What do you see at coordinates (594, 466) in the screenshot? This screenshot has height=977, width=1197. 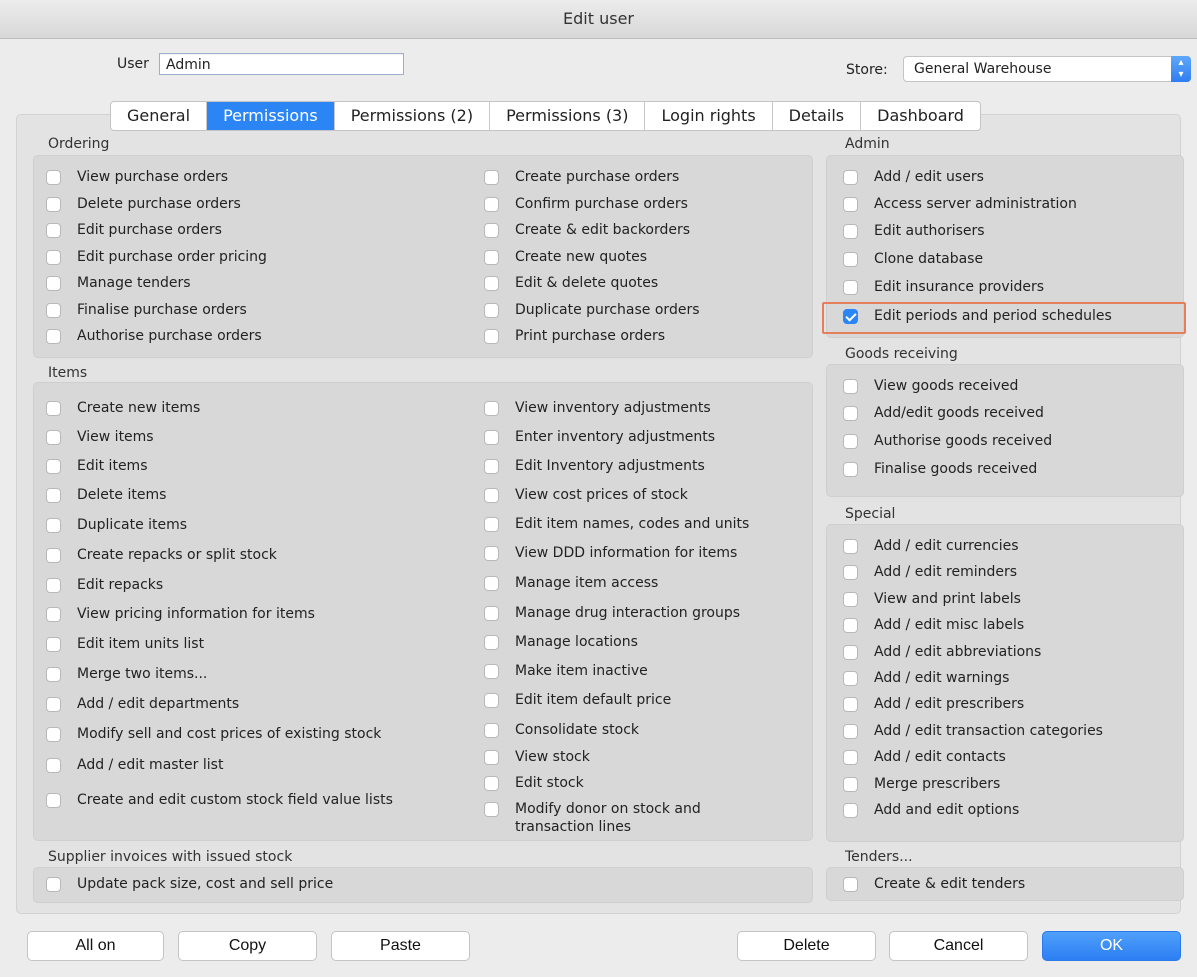 I see `permission-checkbox: Edit Inventory adjustments` at bounding box center [594, 466].